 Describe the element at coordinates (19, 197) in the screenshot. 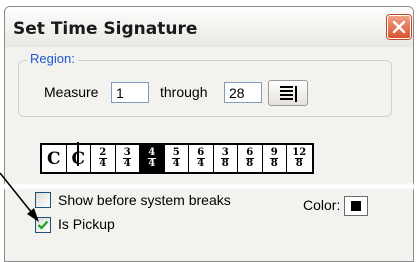

I see `annotation-arrow` at that location.